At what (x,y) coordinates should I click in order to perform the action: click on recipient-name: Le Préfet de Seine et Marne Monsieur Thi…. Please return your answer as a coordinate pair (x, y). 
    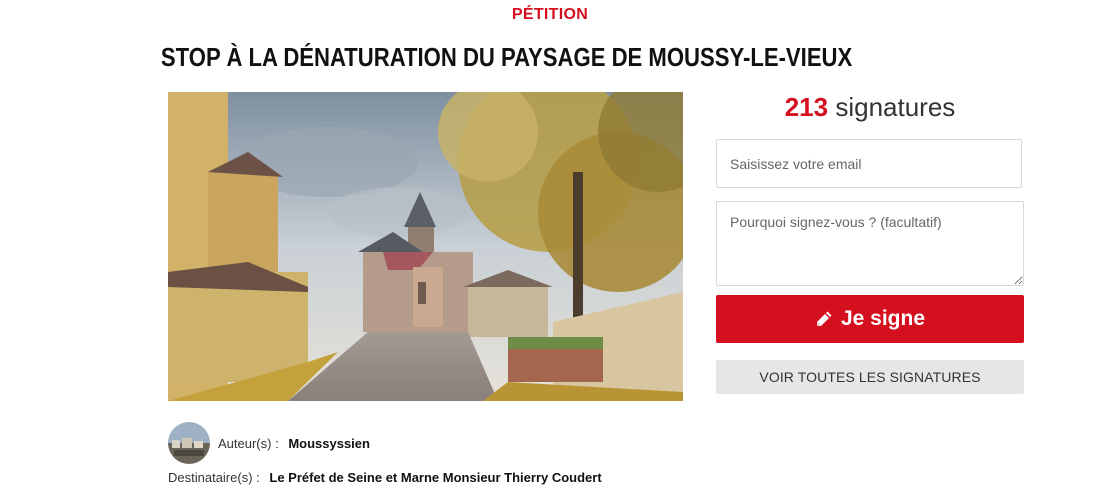
    Looking at the image, I should click on (435, 477).